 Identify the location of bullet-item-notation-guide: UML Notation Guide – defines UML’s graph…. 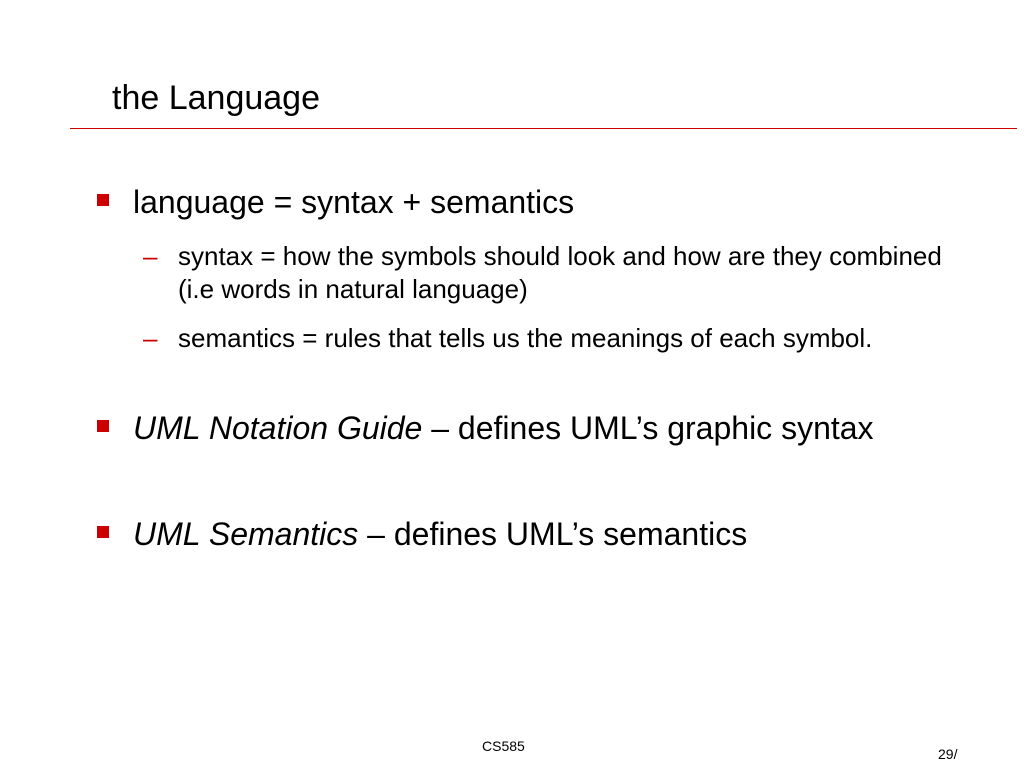
(536, 428).